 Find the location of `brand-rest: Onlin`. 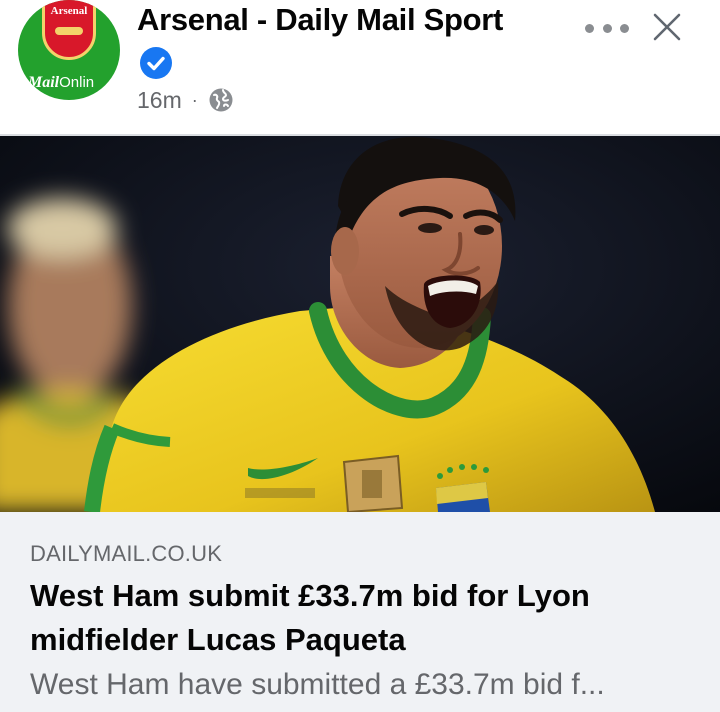

brand-rest: Onlin is located at coordinates (77, 82).